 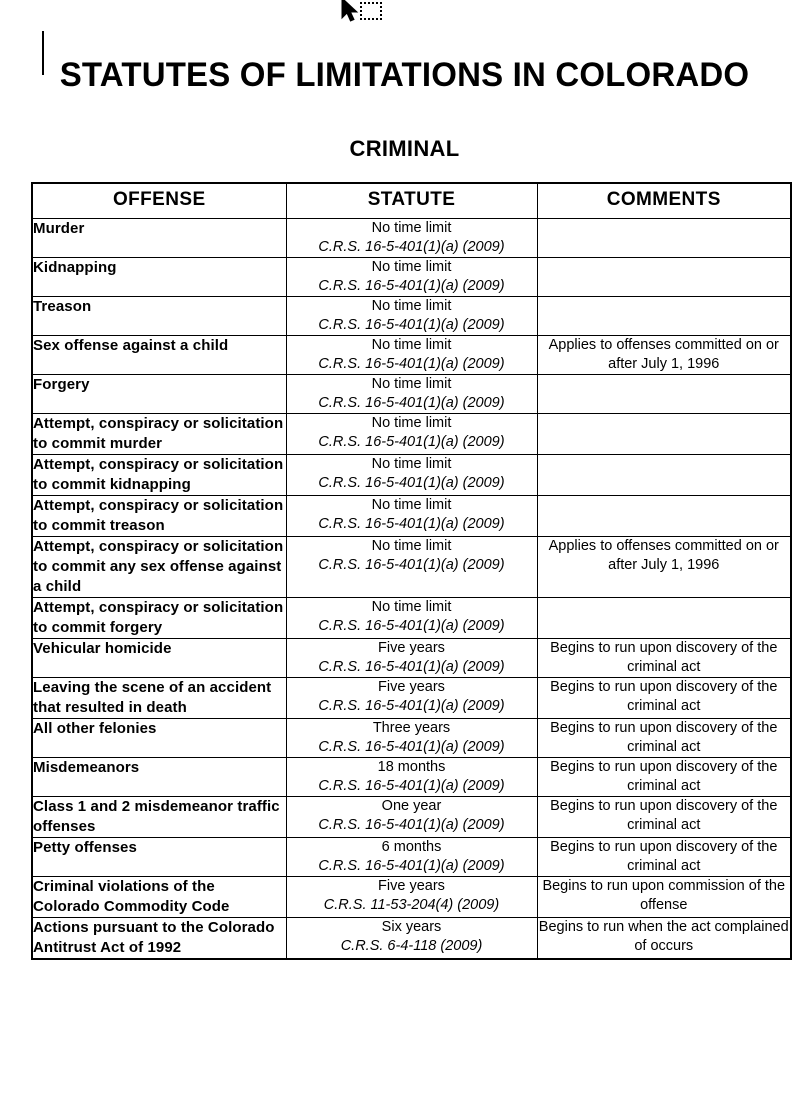 I want to click on statute-term: Three years, so click(x=411, y=728).